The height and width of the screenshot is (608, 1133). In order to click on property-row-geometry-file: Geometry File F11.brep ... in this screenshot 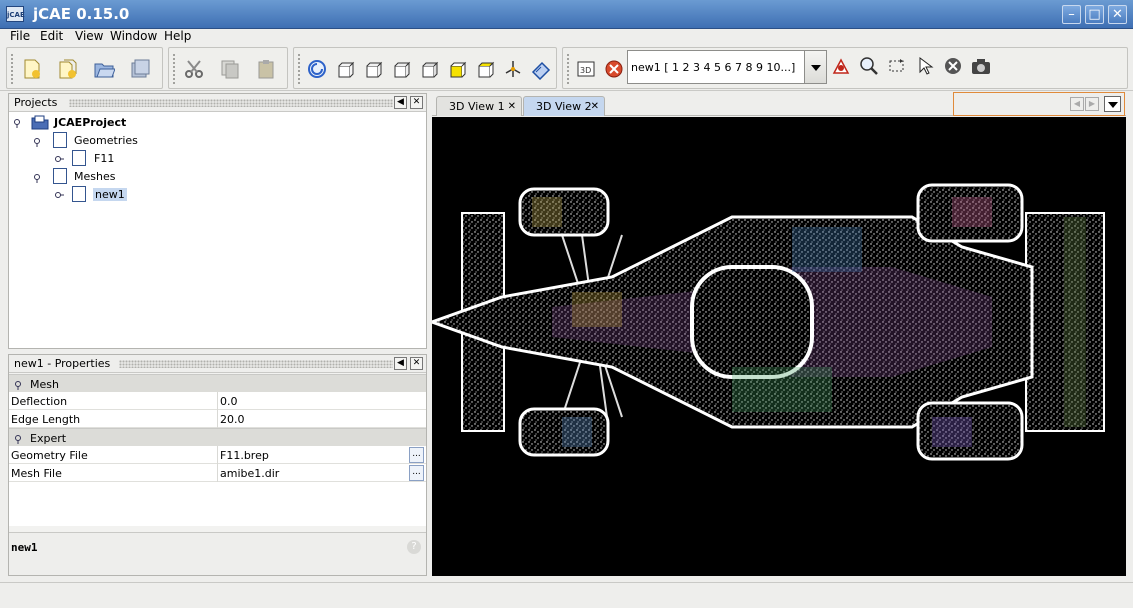, I will do `click(217, 455)`.